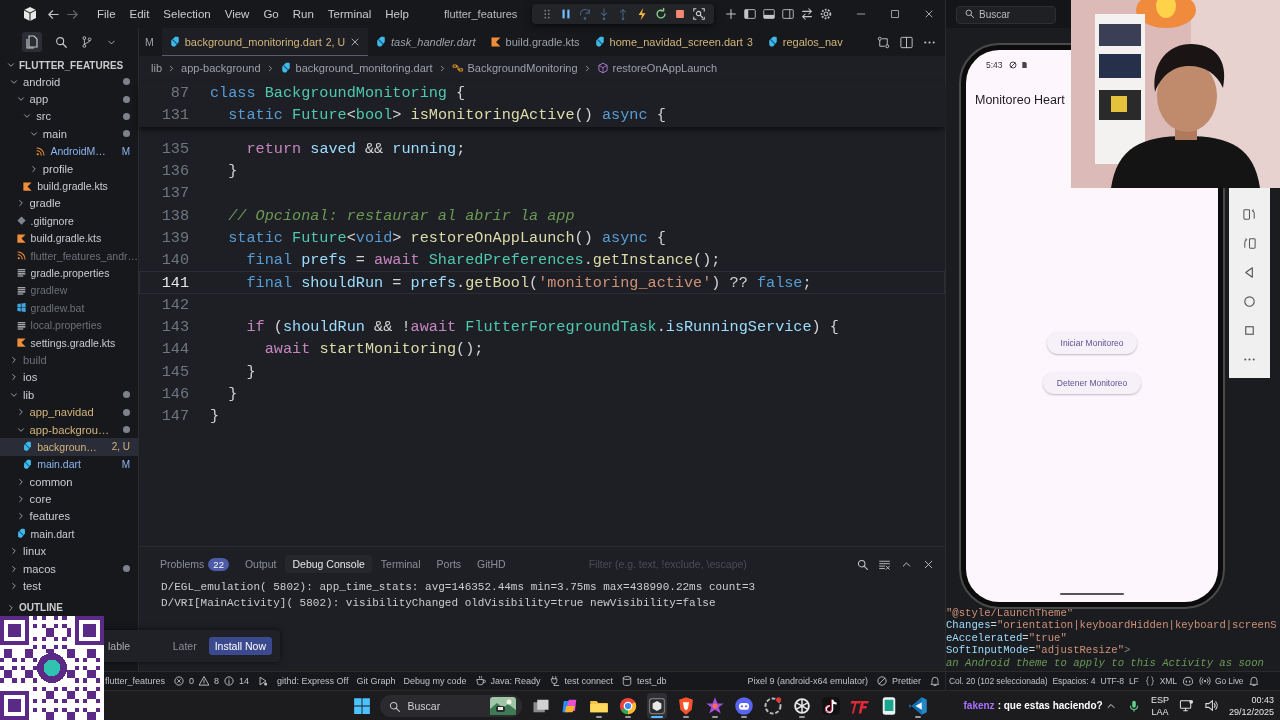  What do you see at coordinates (106, 14) in the screenshot?
I see `menu-item: File` at bounding box center [106, 14].